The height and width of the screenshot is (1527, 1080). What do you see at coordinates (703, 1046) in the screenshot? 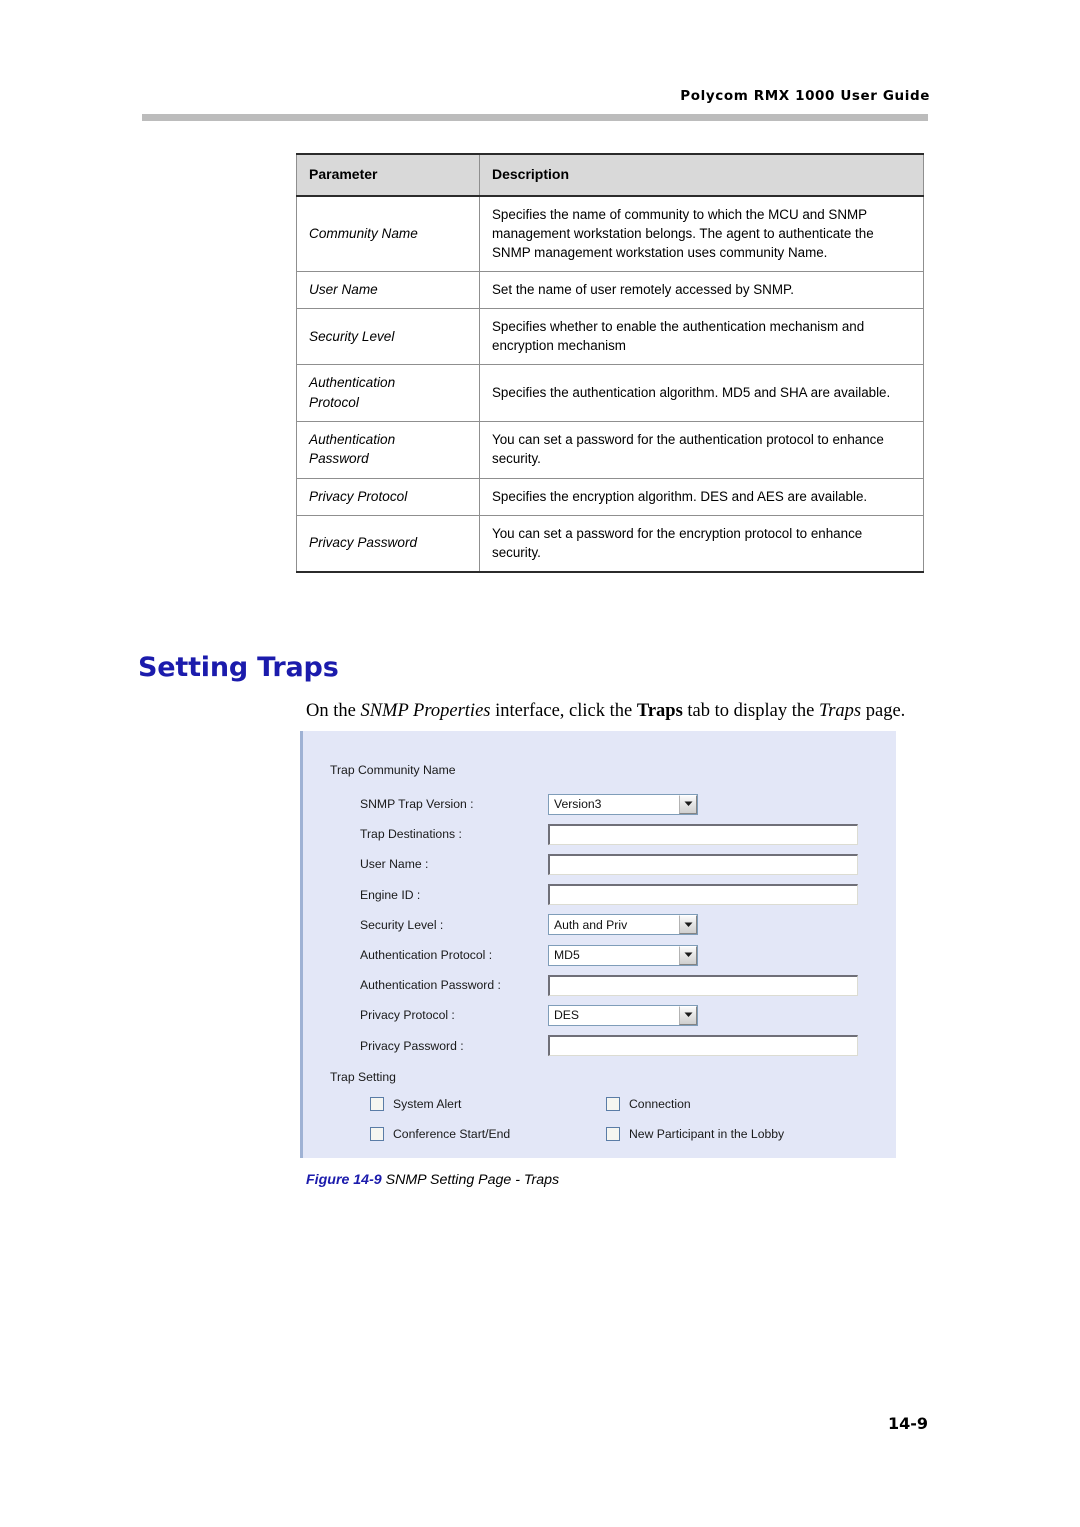
I see `input-privacy-password` at bounding box center [703, 1046].